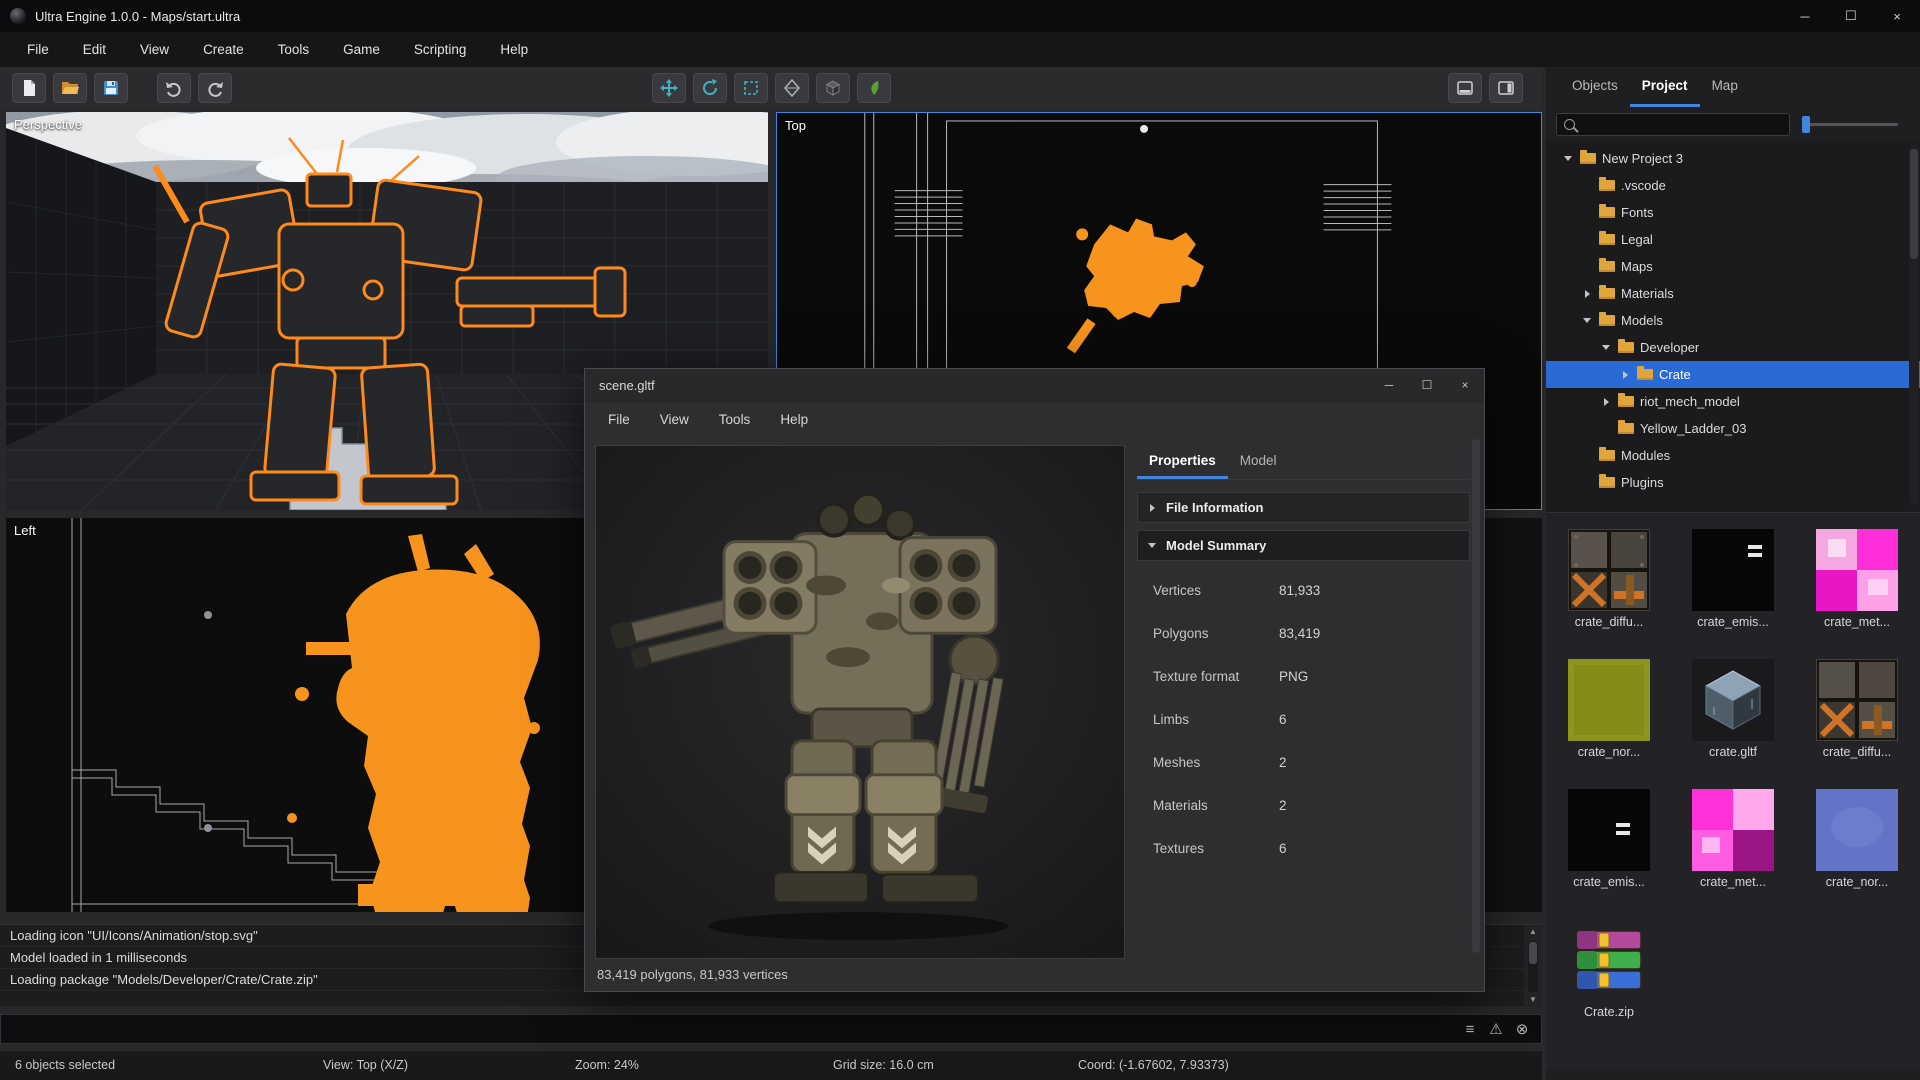 This screenshot has height=1080, width=1920. What do you see at coordinates (1258, 462) in the screenshot?
I see `tab-model: Model` at bounding box center [1258, 462].